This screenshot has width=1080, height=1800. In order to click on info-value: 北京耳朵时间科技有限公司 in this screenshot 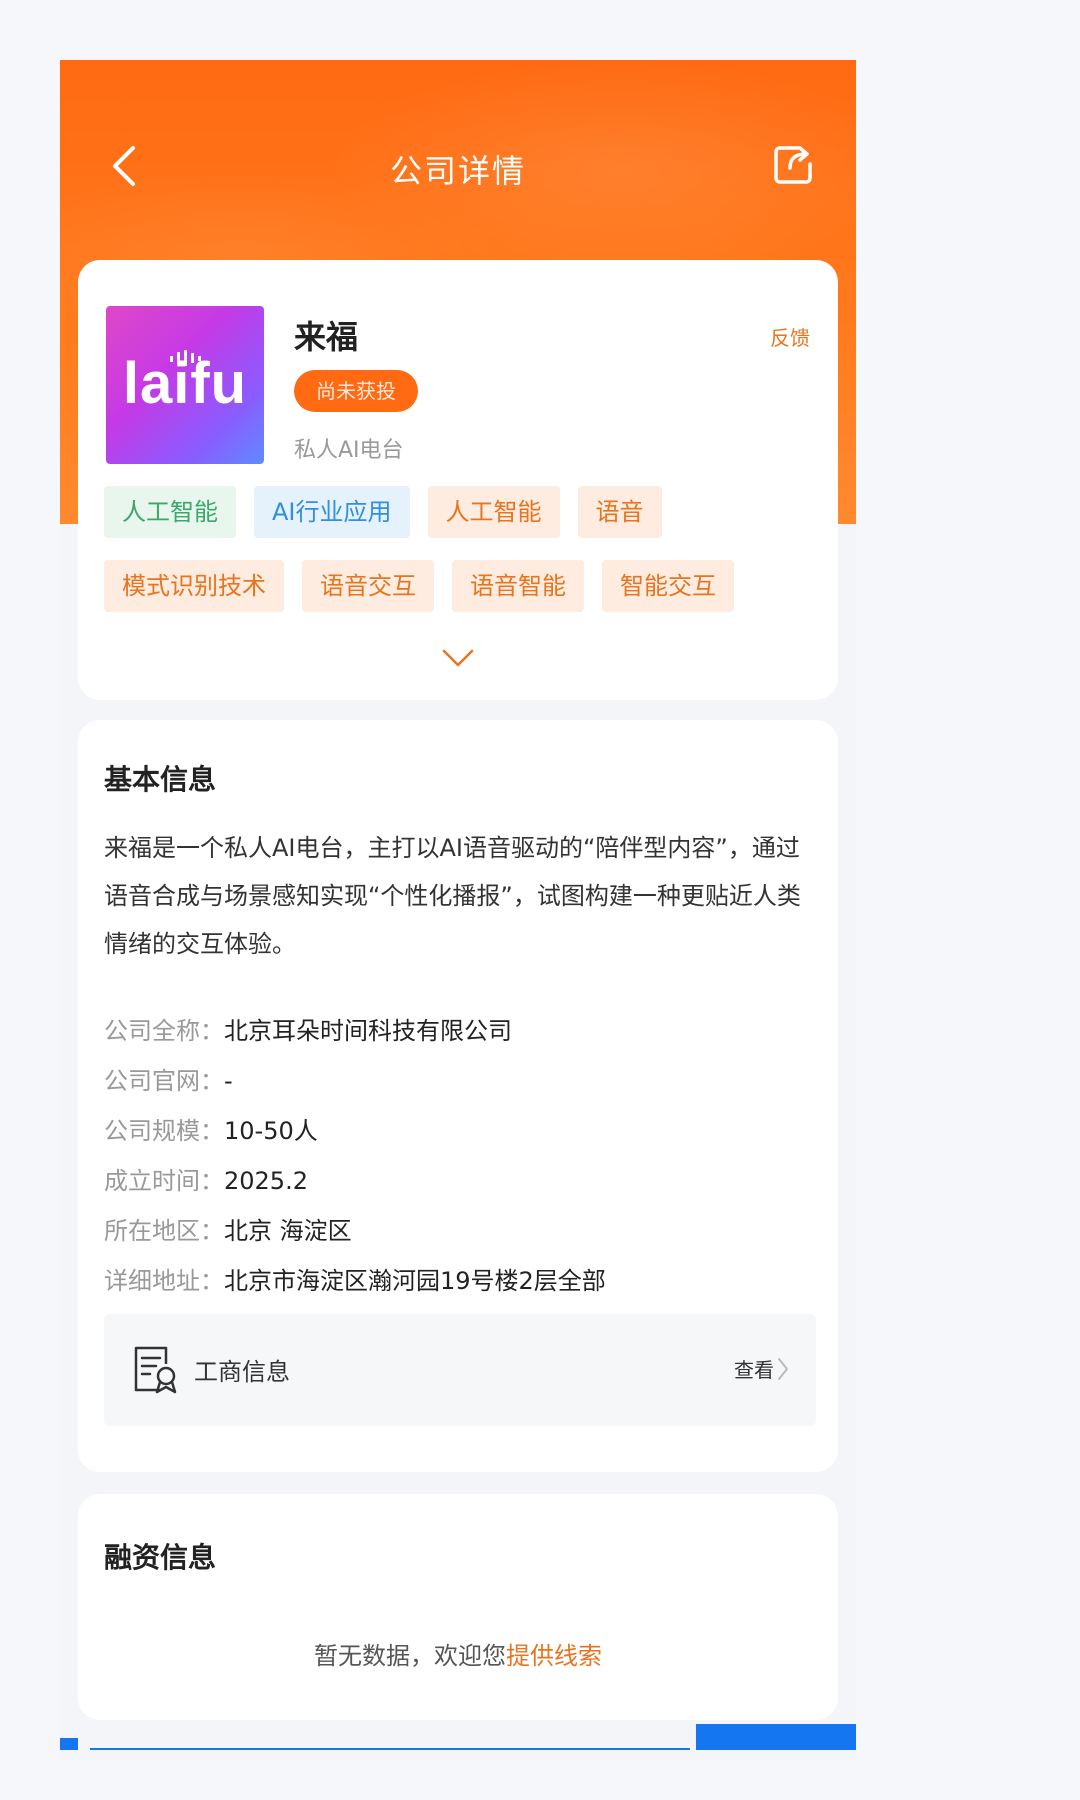, I will do `click(368, 1031)`.